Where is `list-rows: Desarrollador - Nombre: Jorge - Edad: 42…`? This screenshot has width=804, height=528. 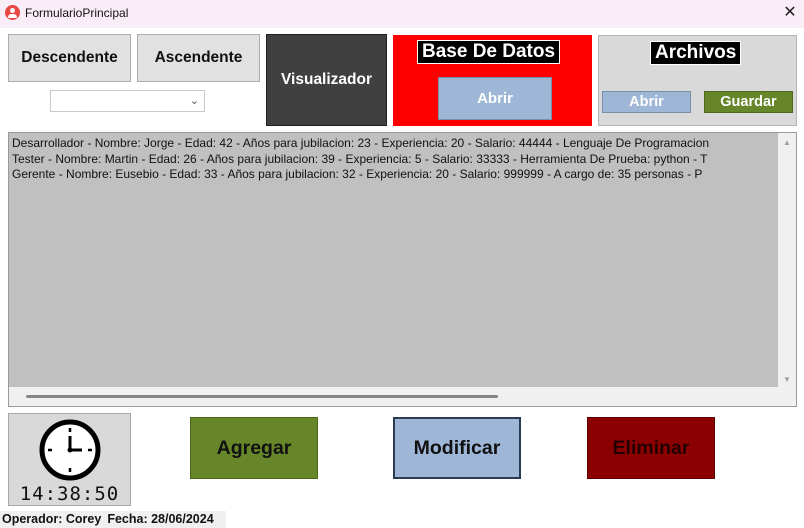
list-rows: Desarrollador - Nombre: Jorge - Edad: 42… is located at coordinates (394, 159).